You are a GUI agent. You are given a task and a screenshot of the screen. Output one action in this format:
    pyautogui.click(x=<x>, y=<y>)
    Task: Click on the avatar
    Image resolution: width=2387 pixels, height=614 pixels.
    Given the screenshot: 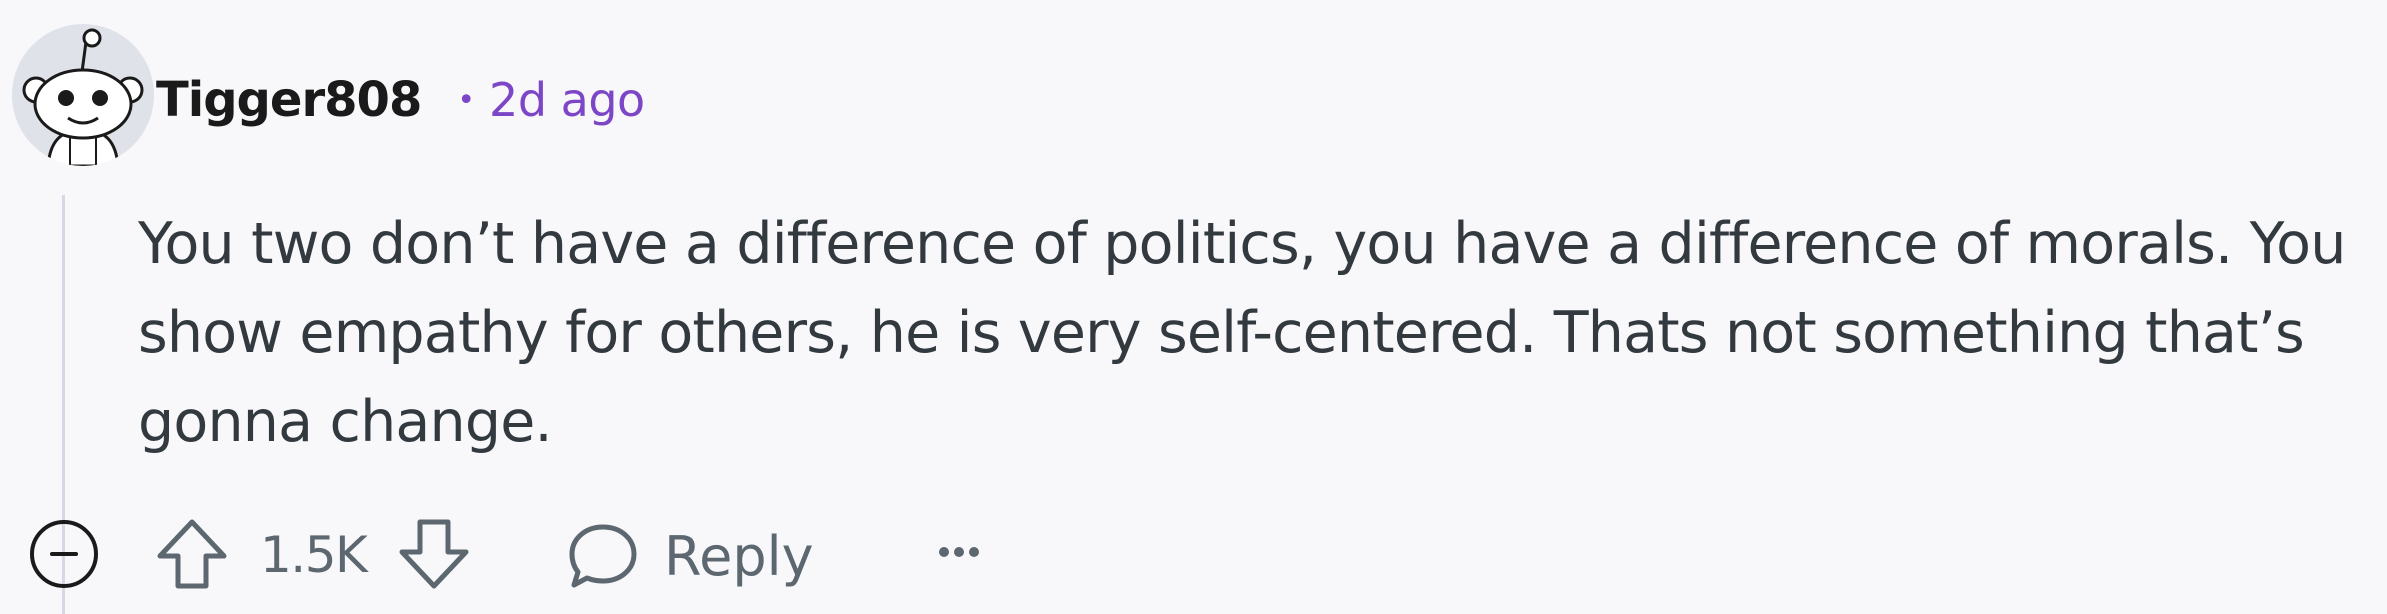 What is the action you would take?
    pyautogui.click(x=83, y=95)
    